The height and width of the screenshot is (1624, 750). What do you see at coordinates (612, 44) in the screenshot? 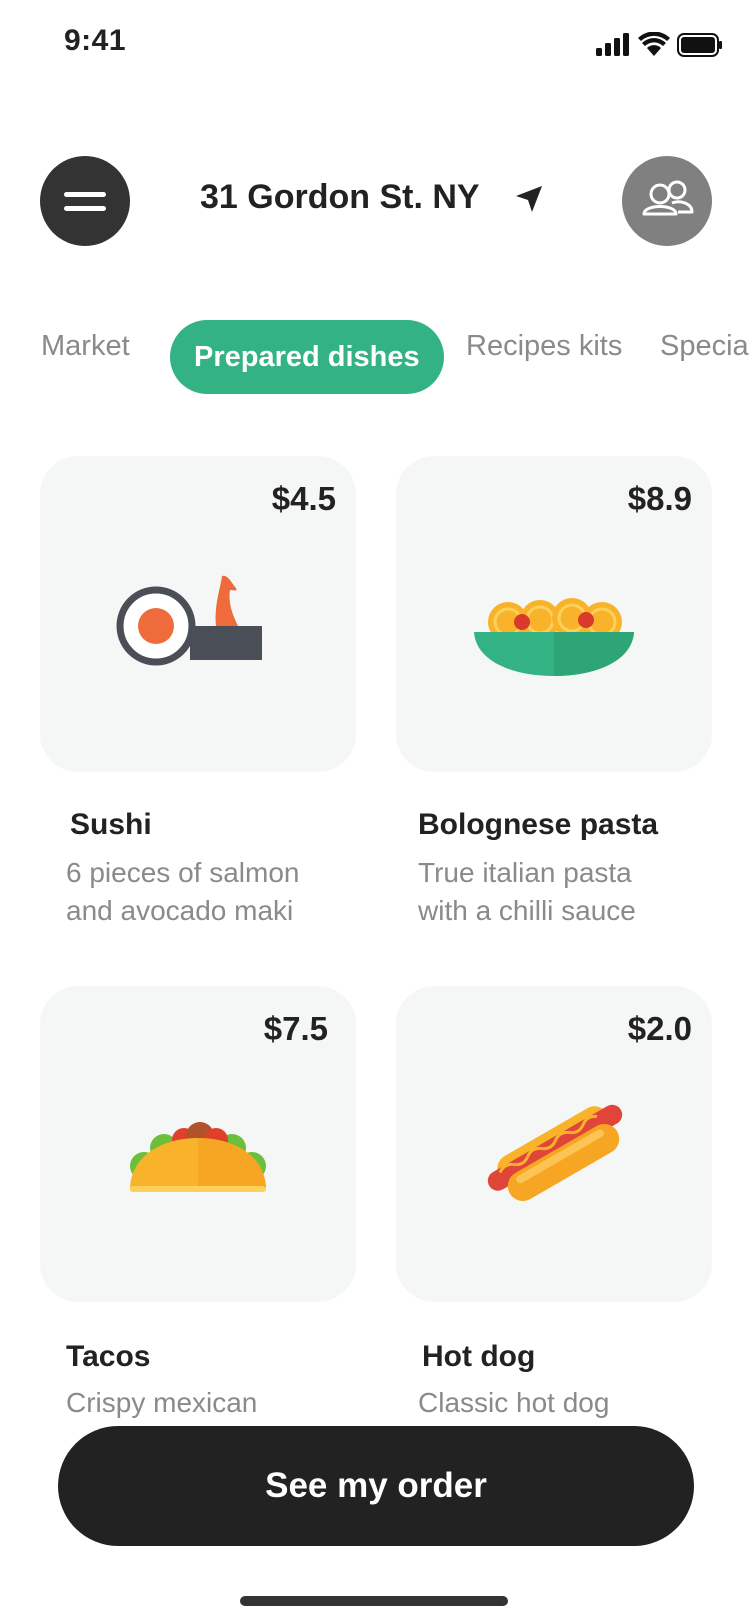
I see `signal-icon` at bounding box center [612, 44].